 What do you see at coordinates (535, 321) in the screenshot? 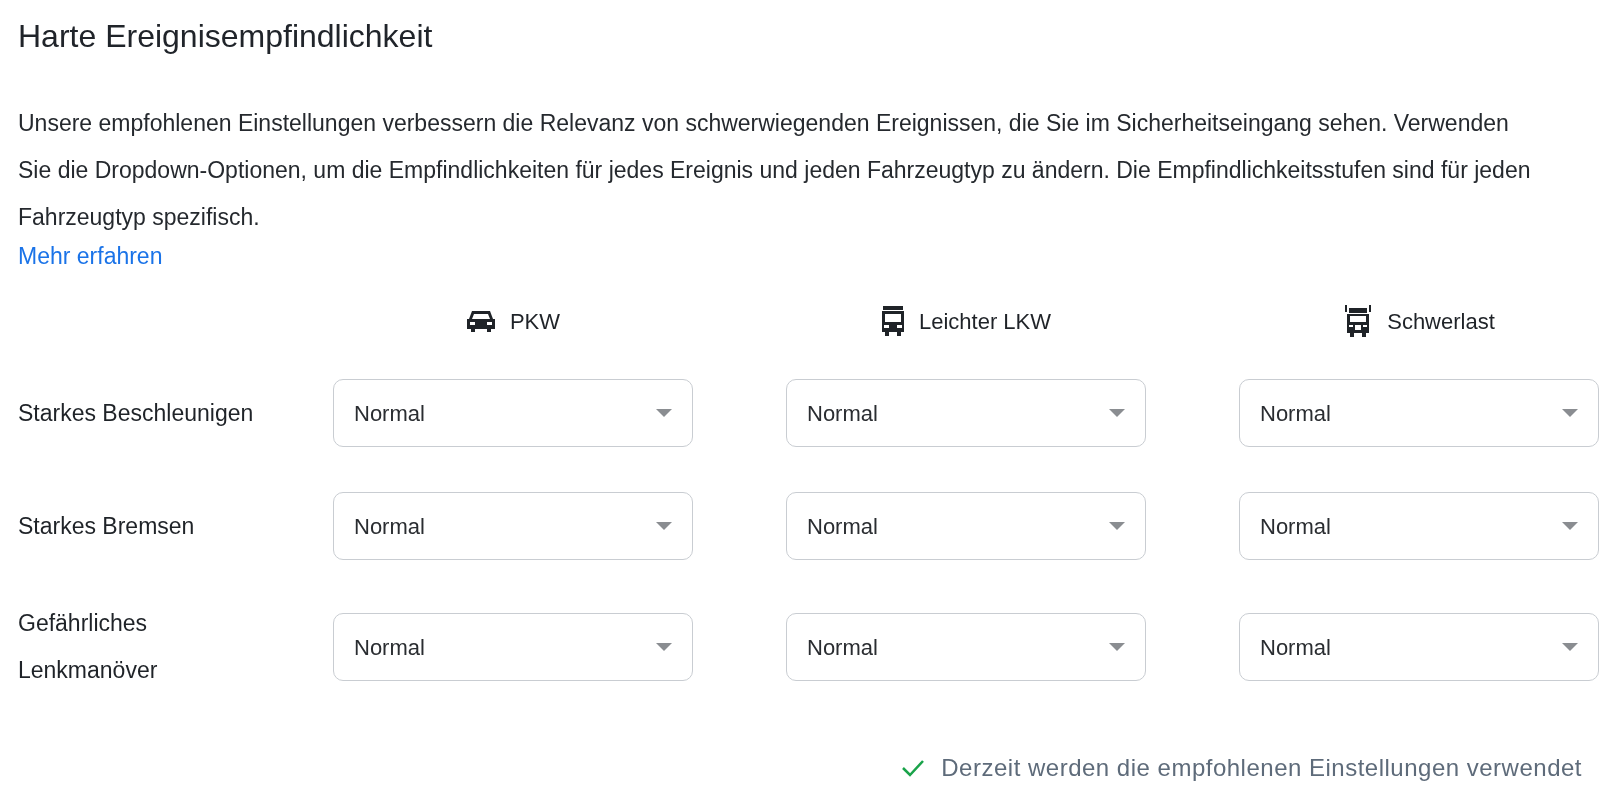
I see `column-header: PKW` at bounding box center [535, 321].